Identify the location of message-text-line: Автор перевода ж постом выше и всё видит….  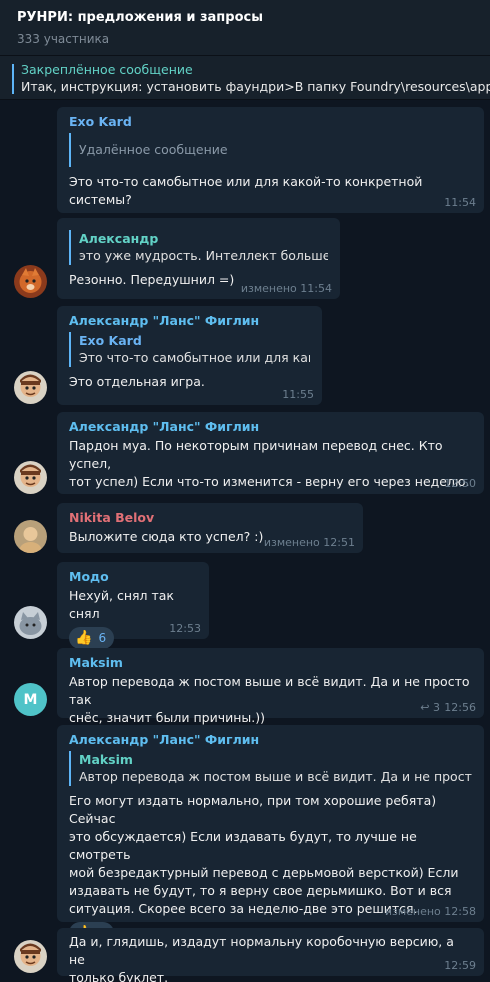
(269, 690).